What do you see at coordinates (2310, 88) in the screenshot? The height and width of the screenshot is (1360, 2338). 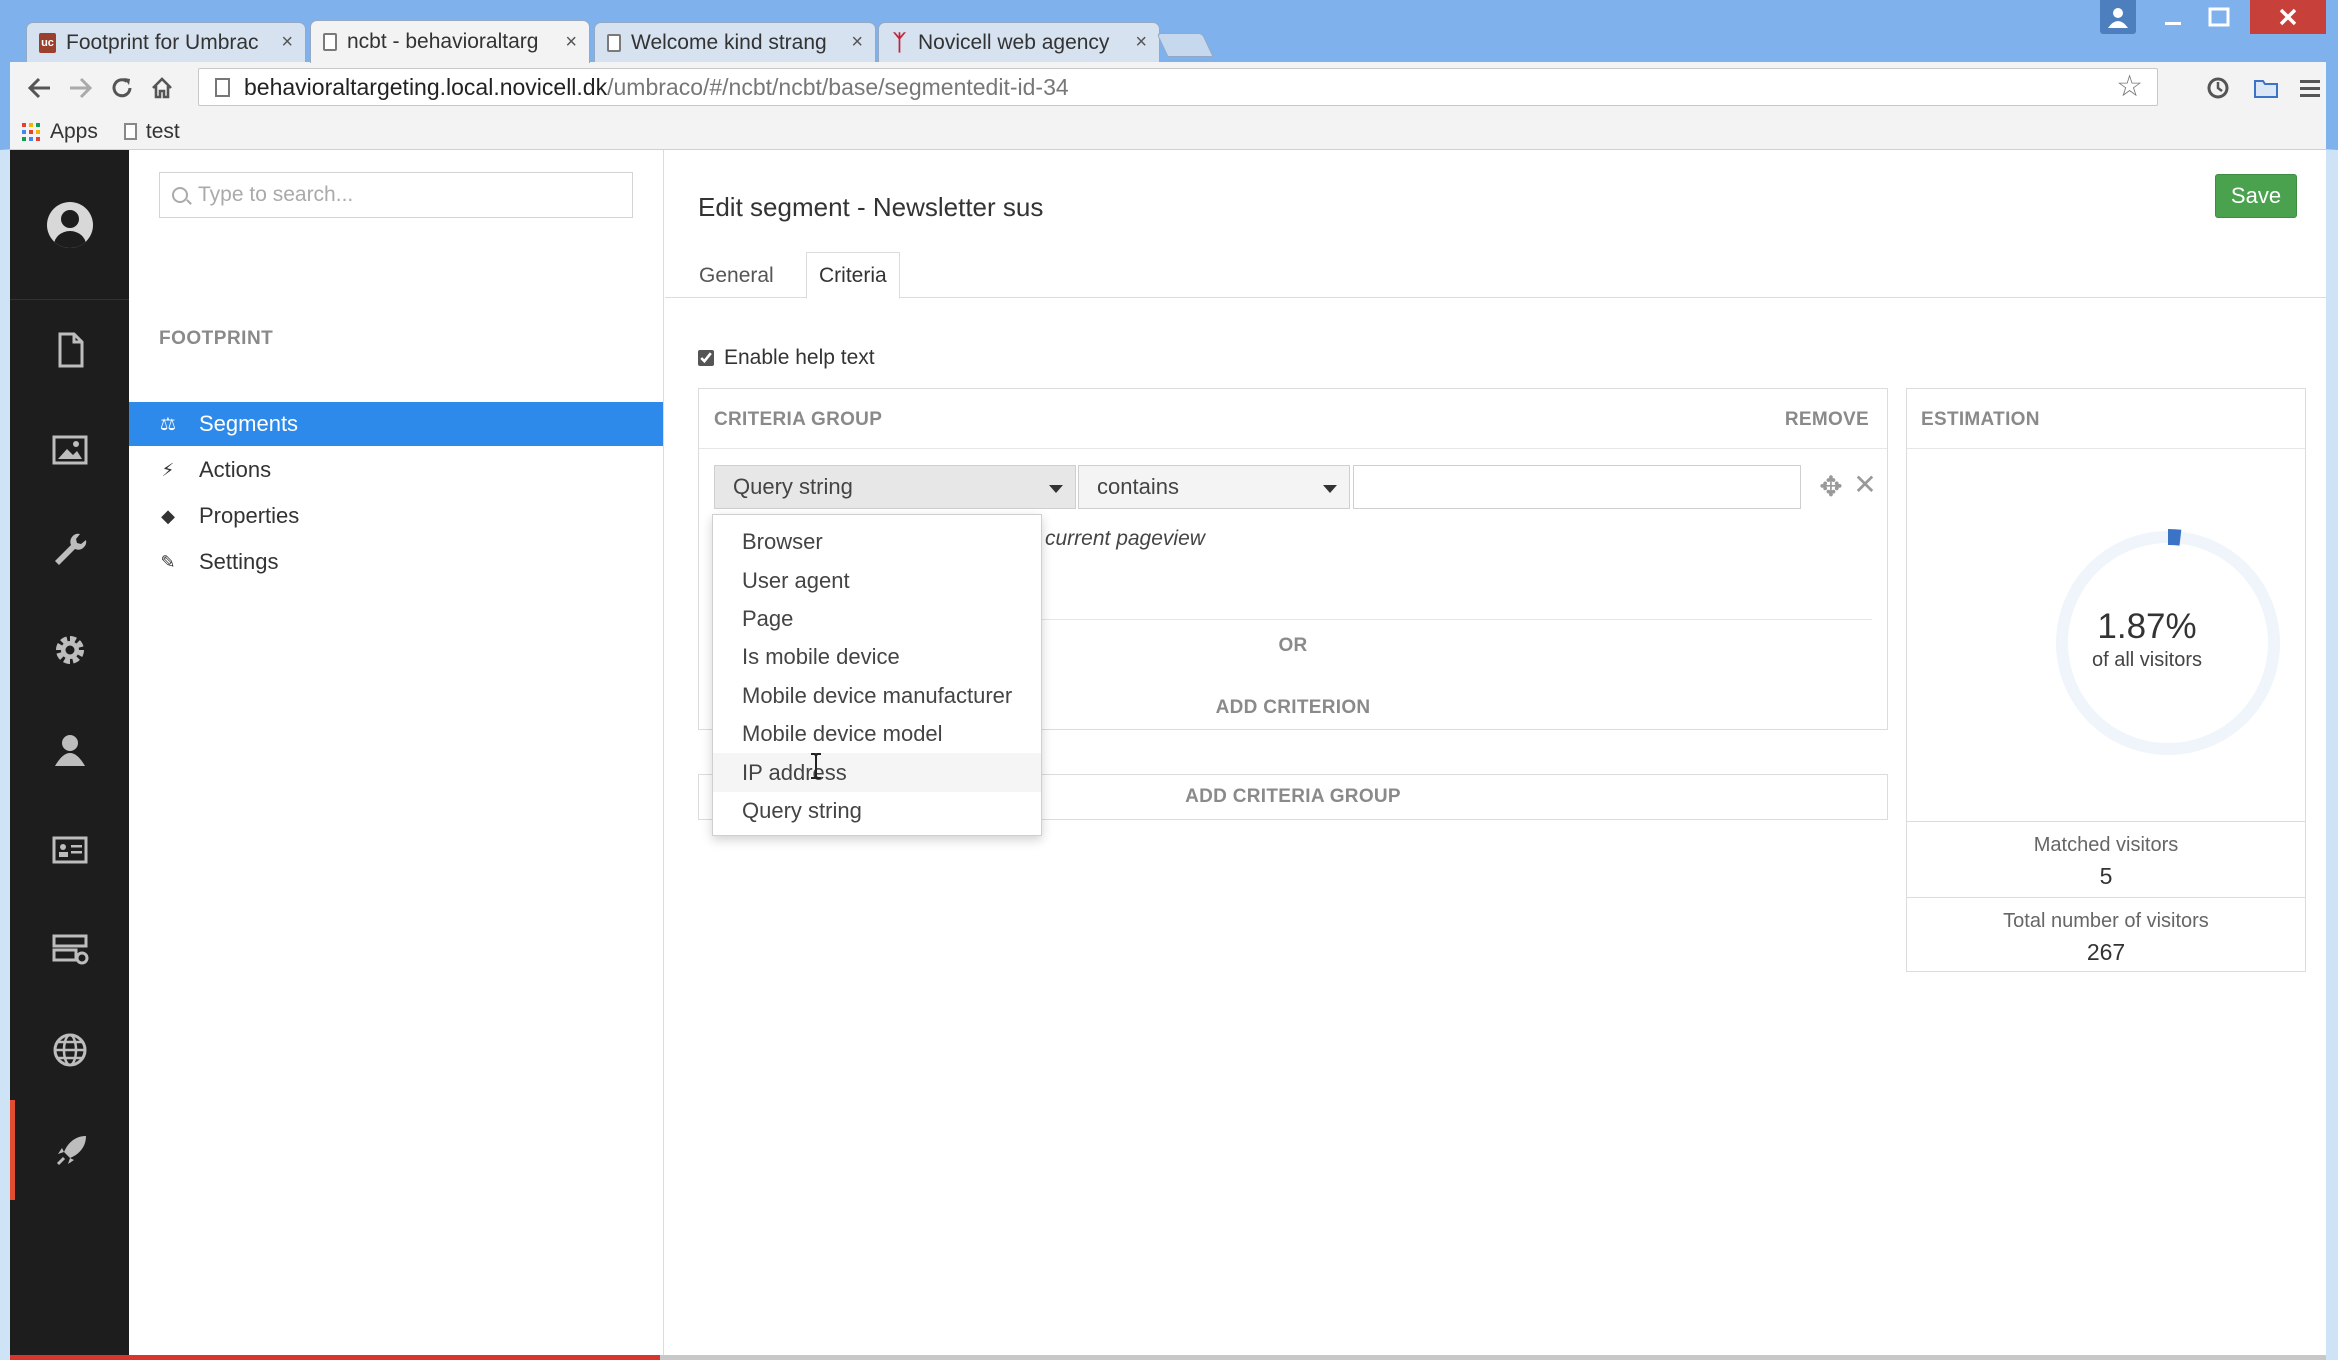 I see `menu-hamburger-icon` at bounding box center [2310, 88].